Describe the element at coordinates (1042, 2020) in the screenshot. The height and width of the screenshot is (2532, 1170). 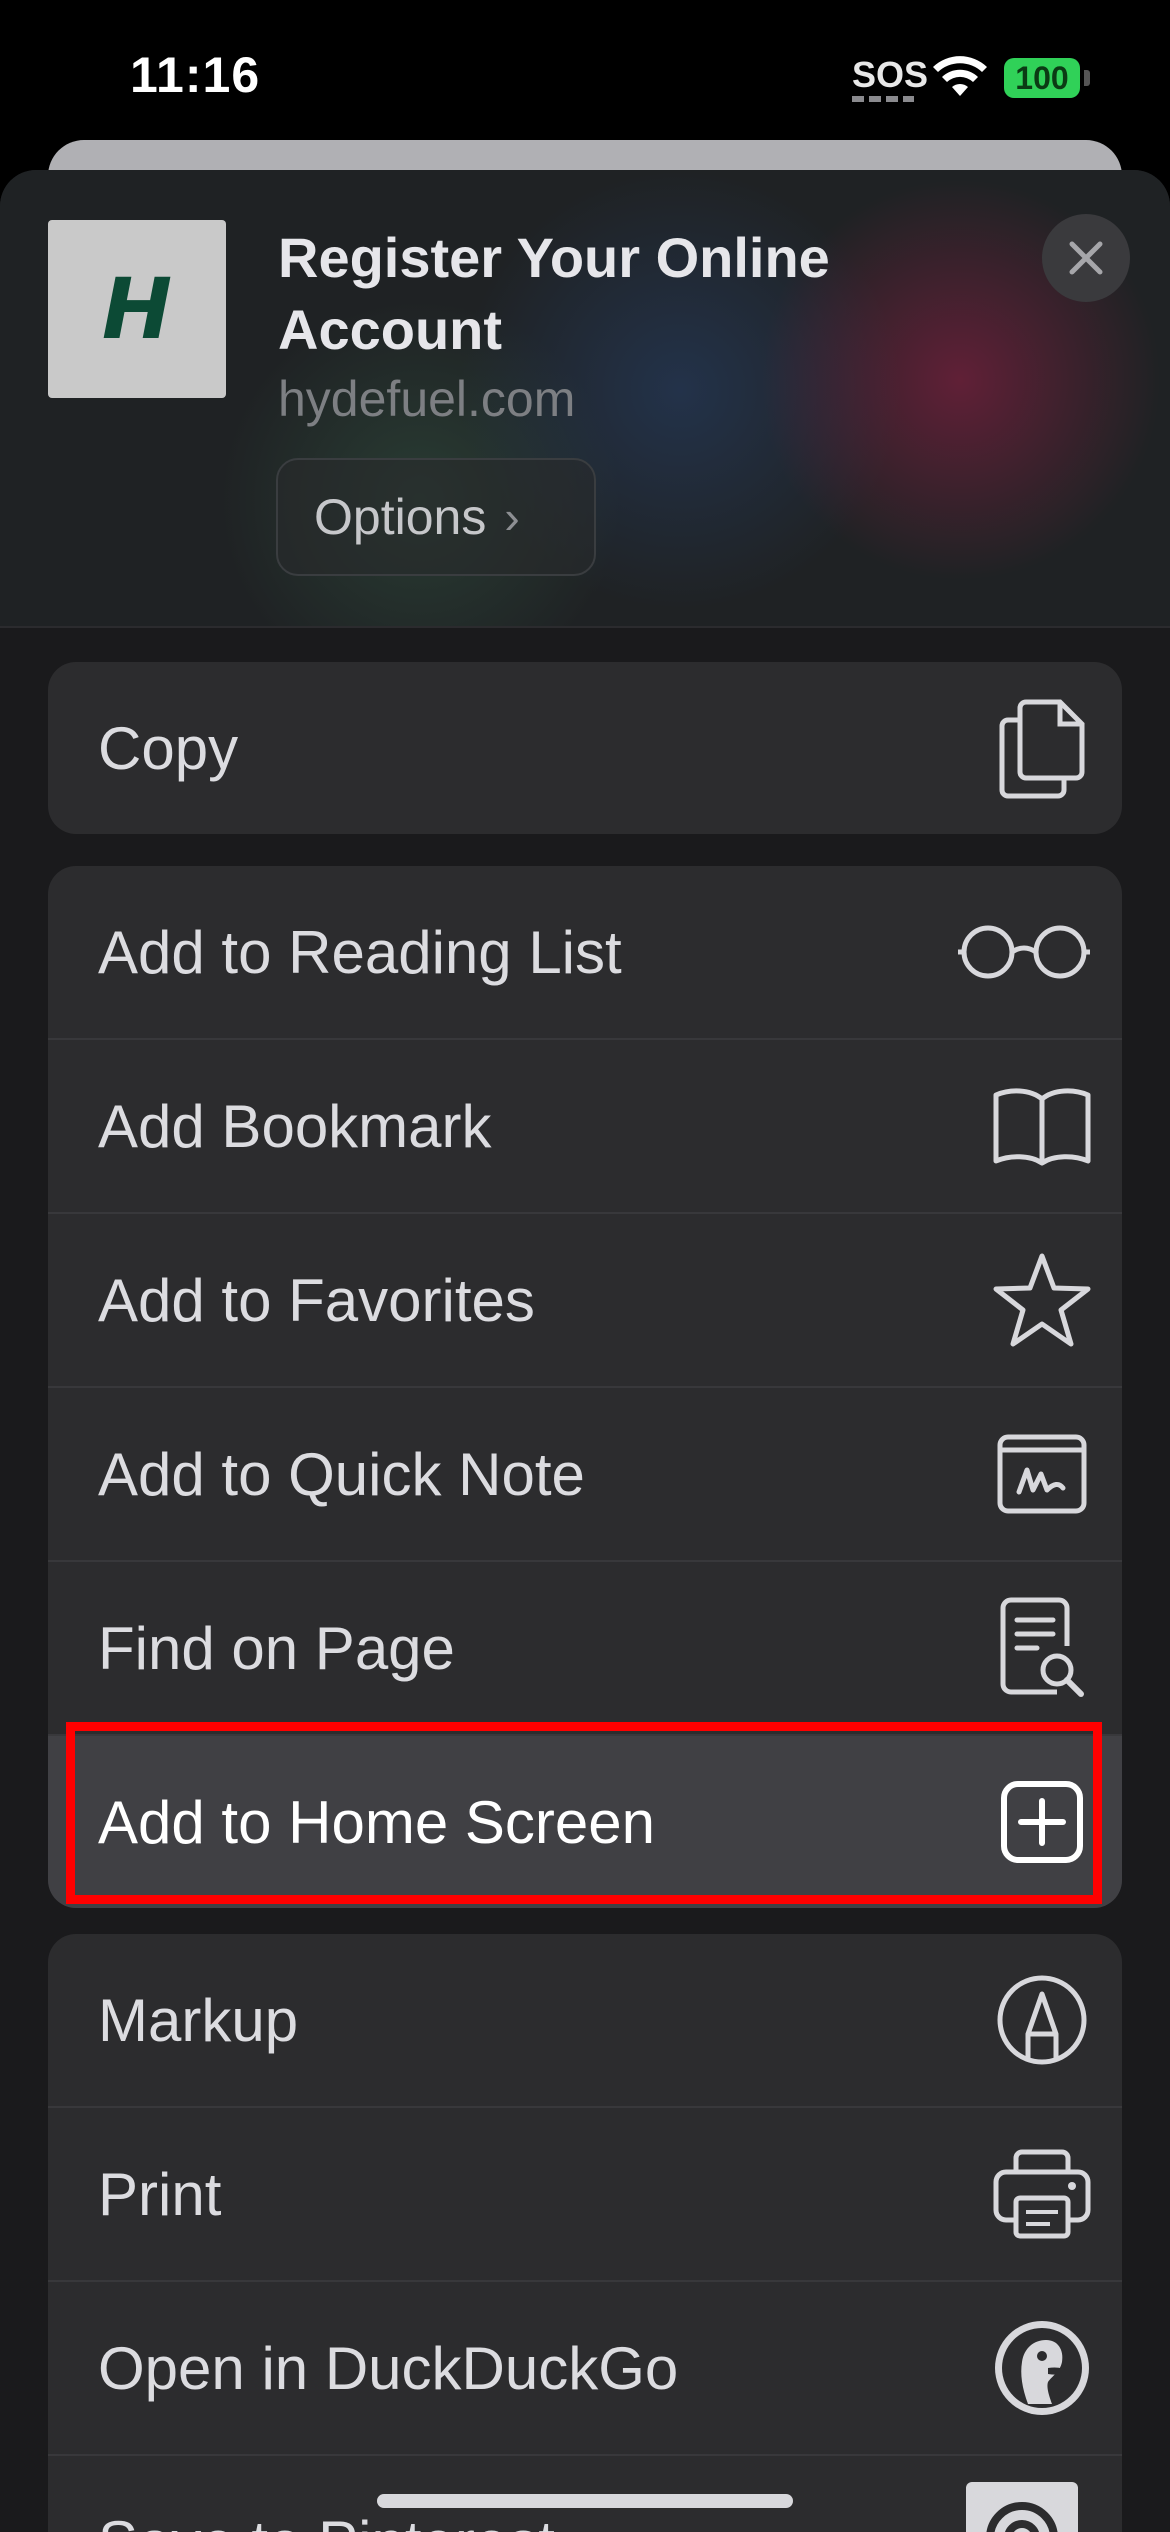
I see `markup-pen-icon` at that location.